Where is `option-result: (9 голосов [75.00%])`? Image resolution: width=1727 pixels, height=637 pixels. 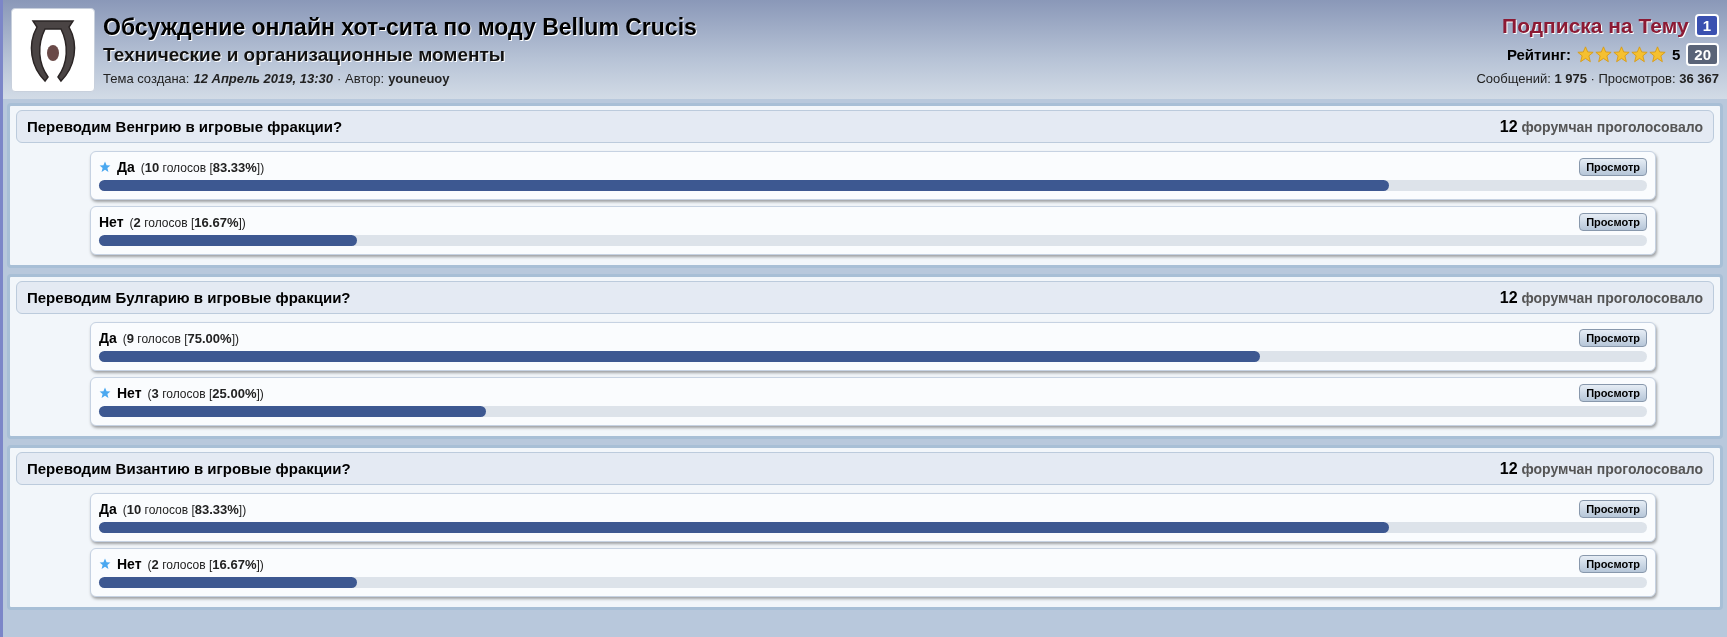 option-result: (9 голосов [75.00%]) is located at coordinates (180, 338).